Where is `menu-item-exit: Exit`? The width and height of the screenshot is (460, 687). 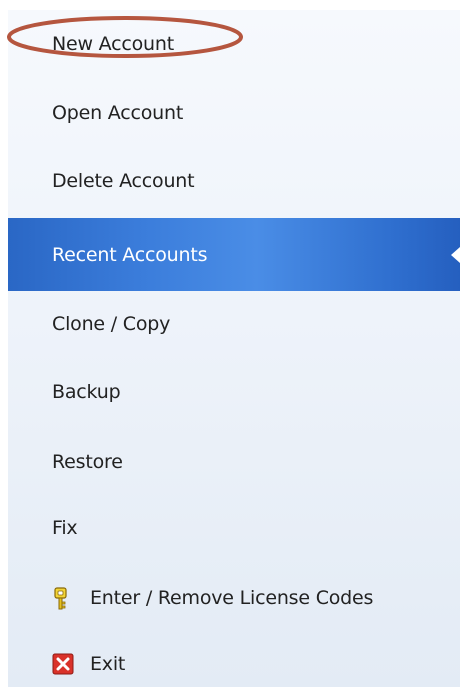
menu-item-exit: Exit is located at coordinates (234, 662).